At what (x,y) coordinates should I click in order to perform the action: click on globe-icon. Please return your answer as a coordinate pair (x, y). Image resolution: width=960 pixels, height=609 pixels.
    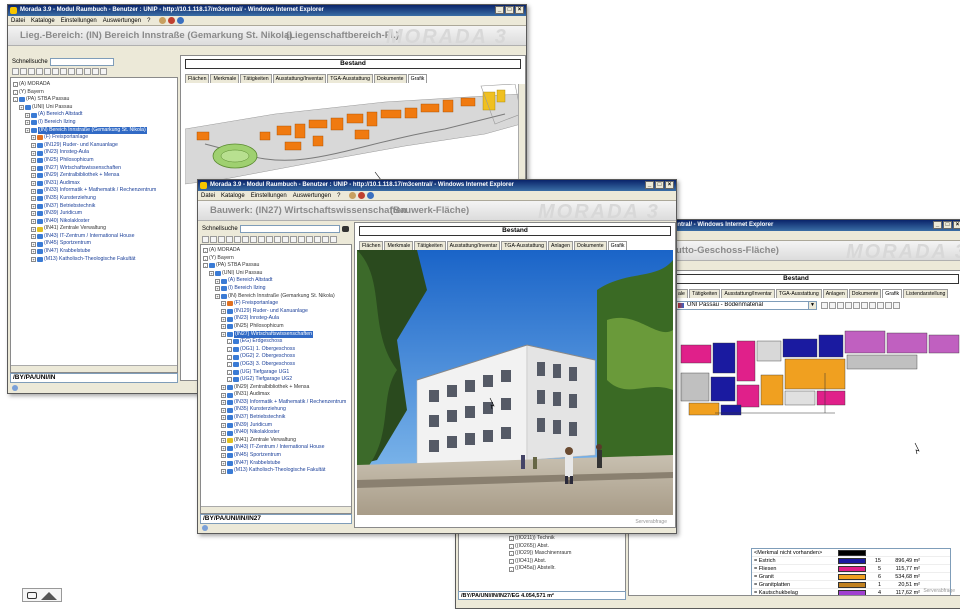
    Looking at the image, I should click on (181, 20).